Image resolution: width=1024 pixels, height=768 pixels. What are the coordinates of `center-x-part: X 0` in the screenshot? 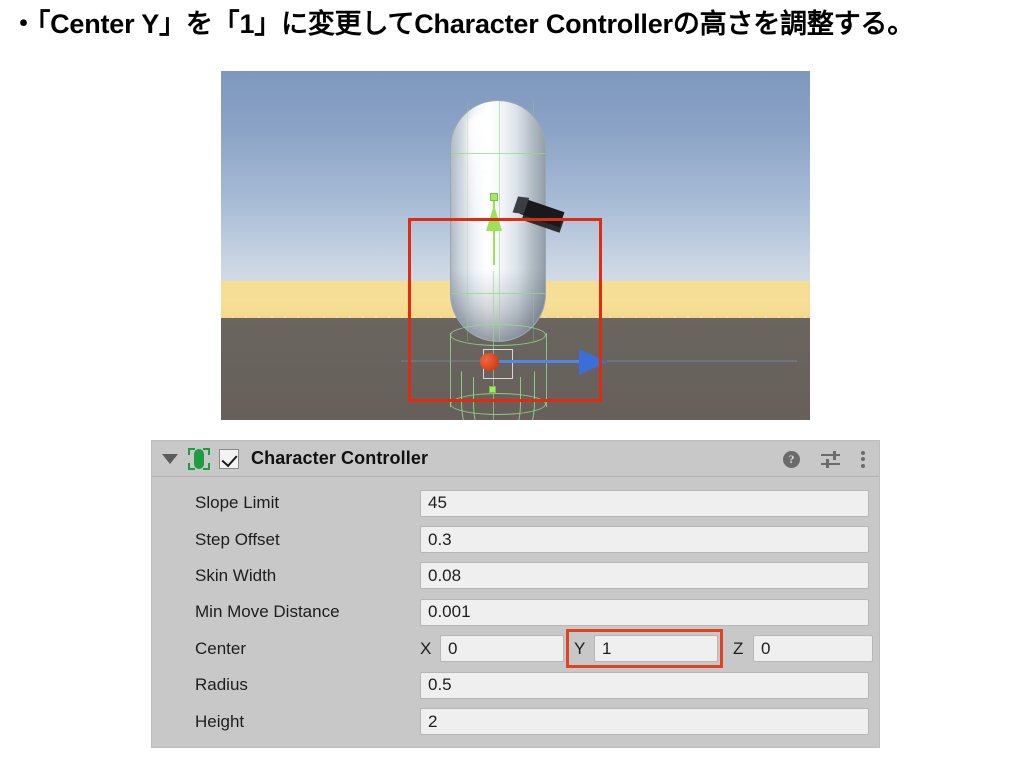 It's located at (492, 649).